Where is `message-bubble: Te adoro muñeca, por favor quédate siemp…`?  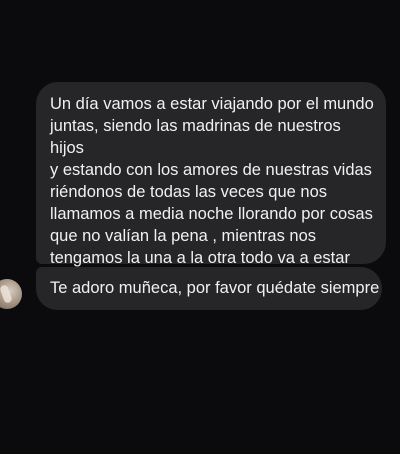
message-bubble: Te adoro muñeca, por favor quédate siemp… is located at coordinates (209, 288).